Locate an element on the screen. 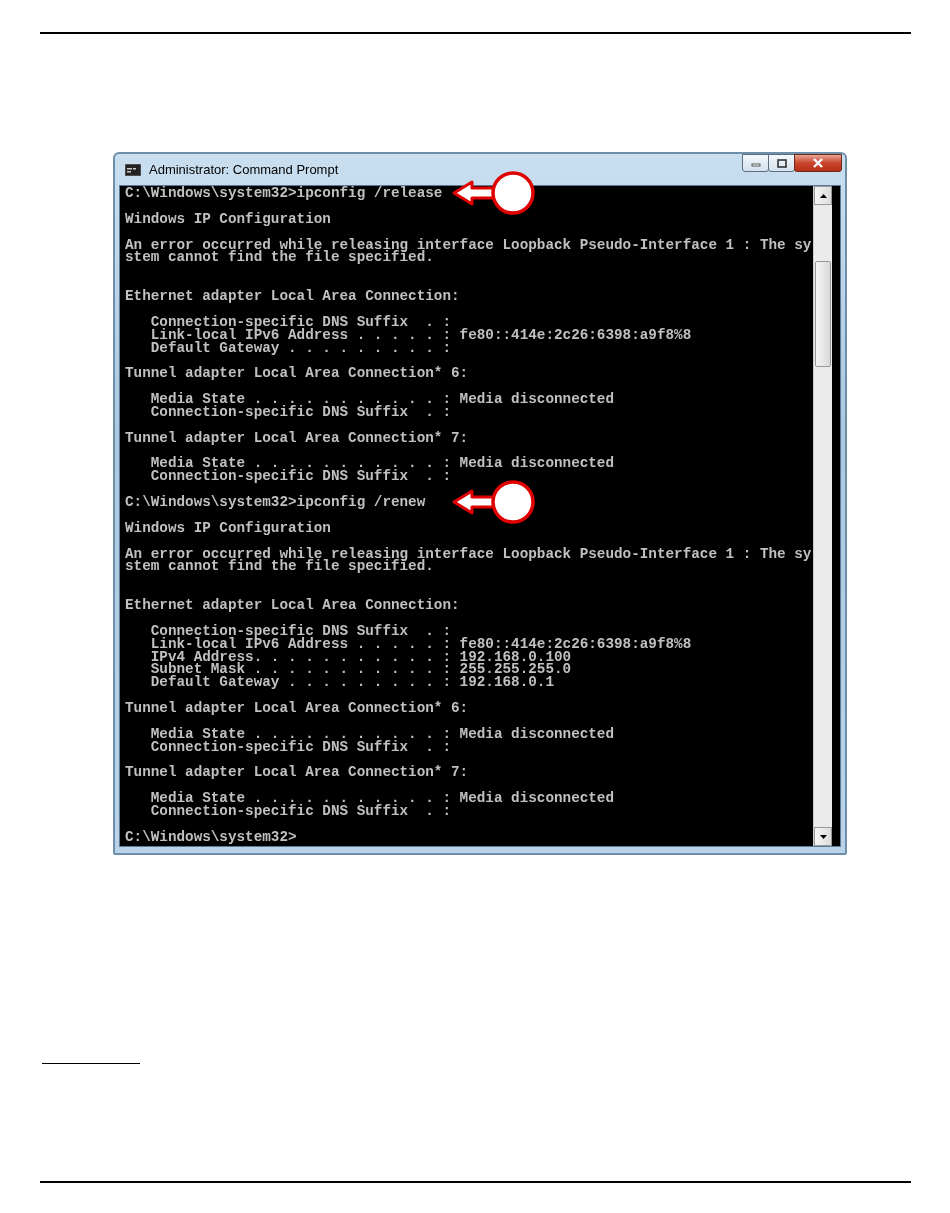 The height and width of the screenshot is (1213, 950). close-icon is located at coordinates (818, 163).